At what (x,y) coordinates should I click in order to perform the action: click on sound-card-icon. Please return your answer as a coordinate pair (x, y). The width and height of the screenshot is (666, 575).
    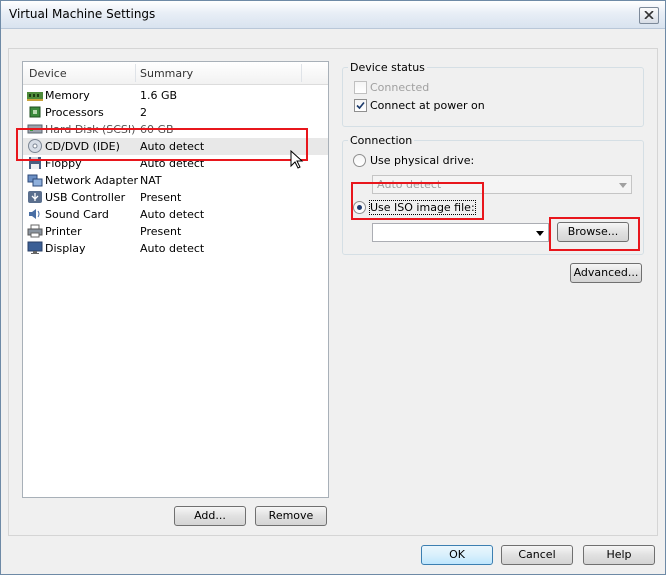
    Looking at the image, I should click on (34, 214).